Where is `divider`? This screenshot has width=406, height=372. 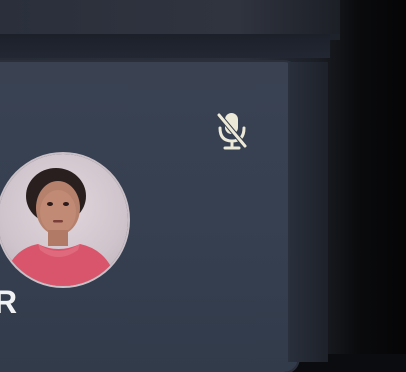
divider is located at coordinates (165, 46).